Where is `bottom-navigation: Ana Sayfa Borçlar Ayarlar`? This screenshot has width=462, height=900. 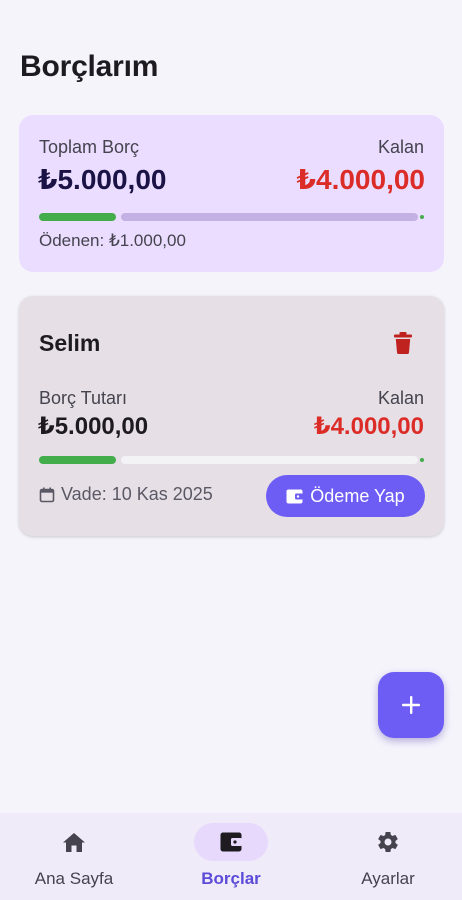
bottom-navigation: Ana Sayfa Borçlar Ayarlar is located at coordinates (231, 856).